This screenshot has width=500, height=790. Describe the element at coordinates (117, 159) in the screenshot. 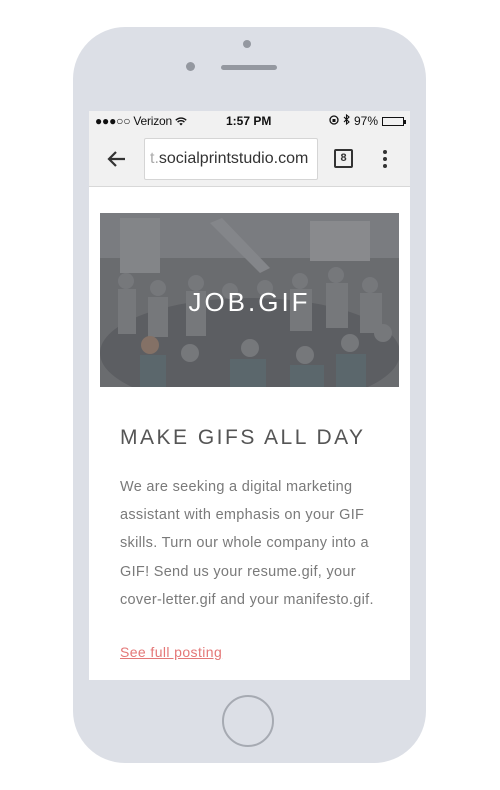

I see `arrow-left-icon` at that location.